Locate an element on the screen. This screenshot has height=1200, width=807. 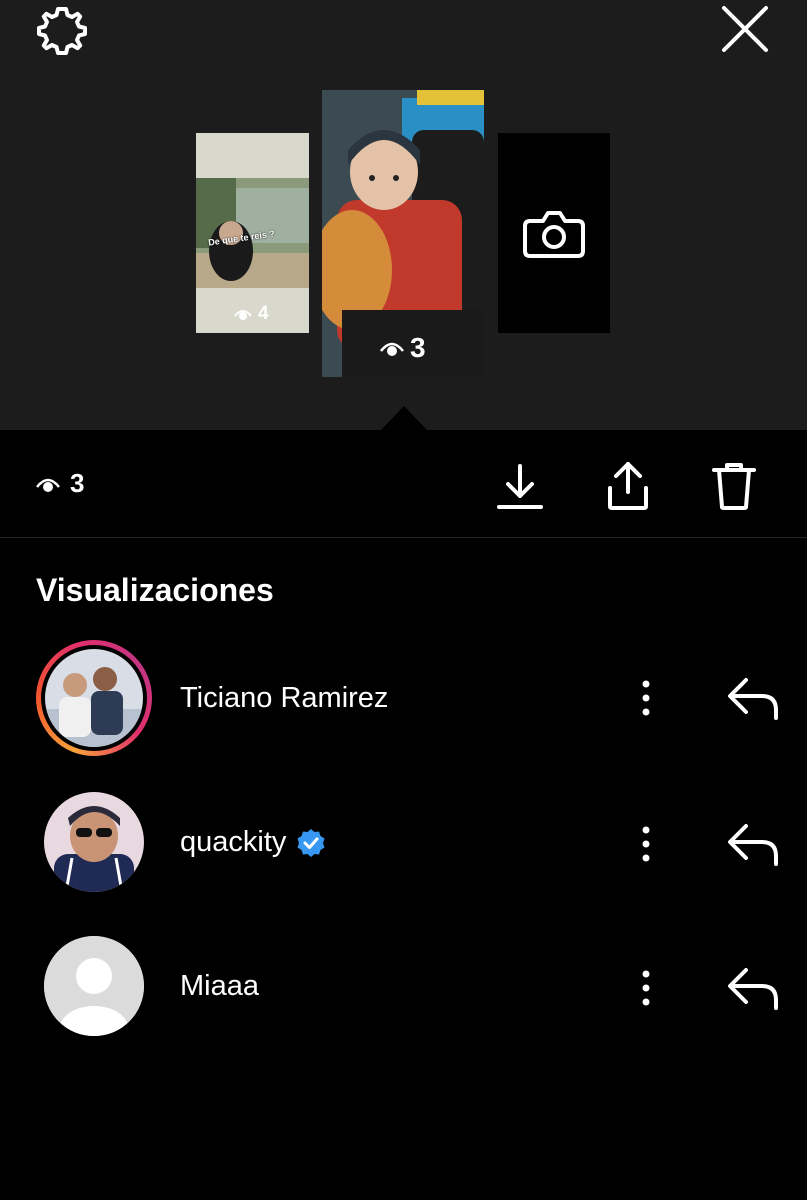
add-story-button is located at coordinates (554, 233).